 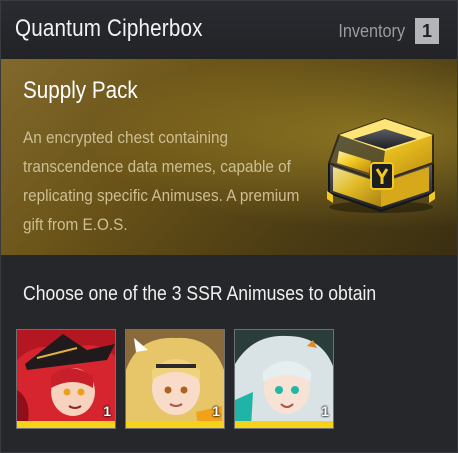 I want to click on animus-option-3: 1, so click(x=284, y=379).